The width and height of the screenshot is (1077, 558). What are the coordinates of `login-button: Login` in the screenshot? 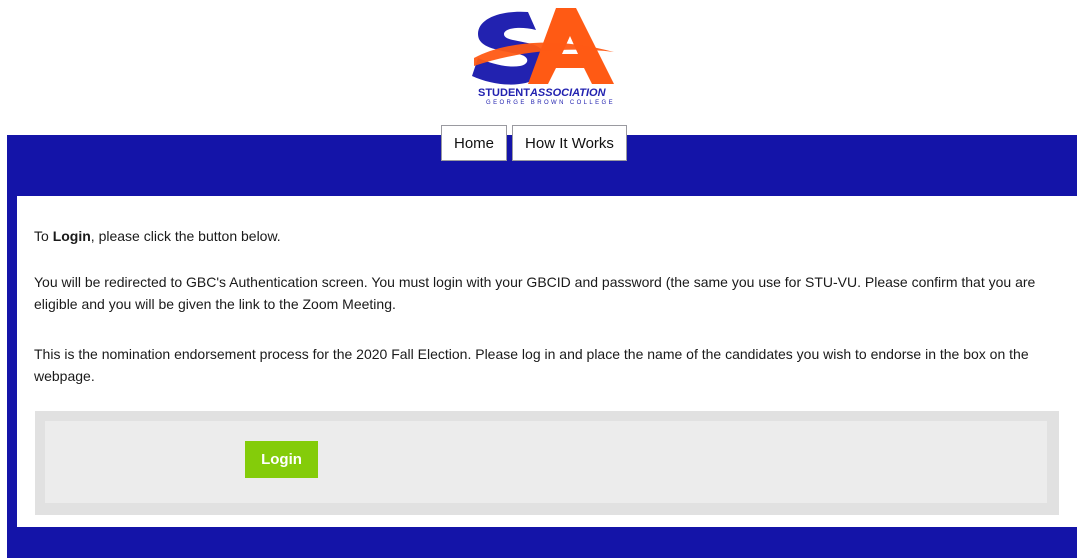 It's located at (281, 459).